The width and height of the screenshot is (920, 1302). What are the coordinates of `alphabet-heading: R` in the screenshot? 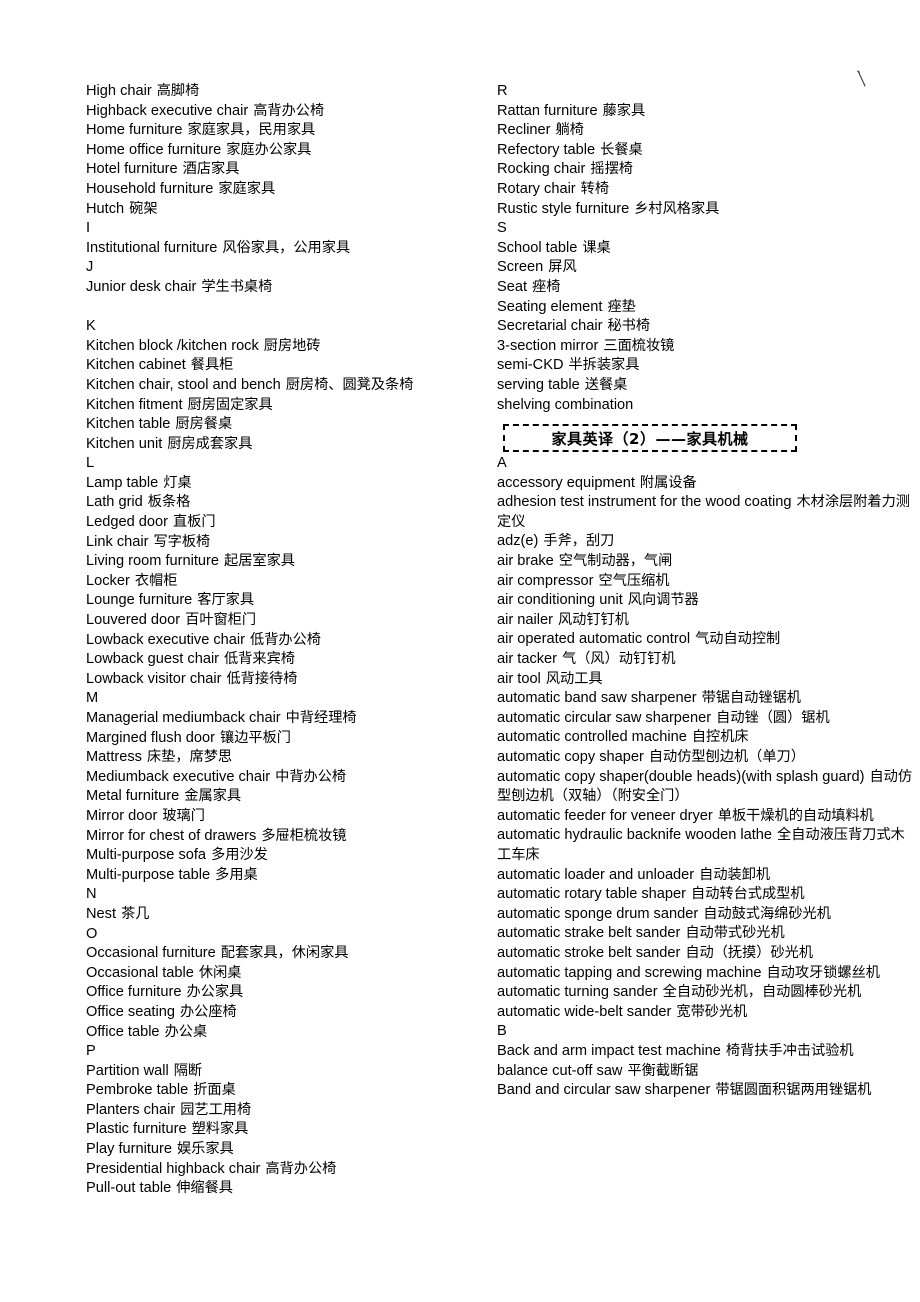 It's located at (705, 92).